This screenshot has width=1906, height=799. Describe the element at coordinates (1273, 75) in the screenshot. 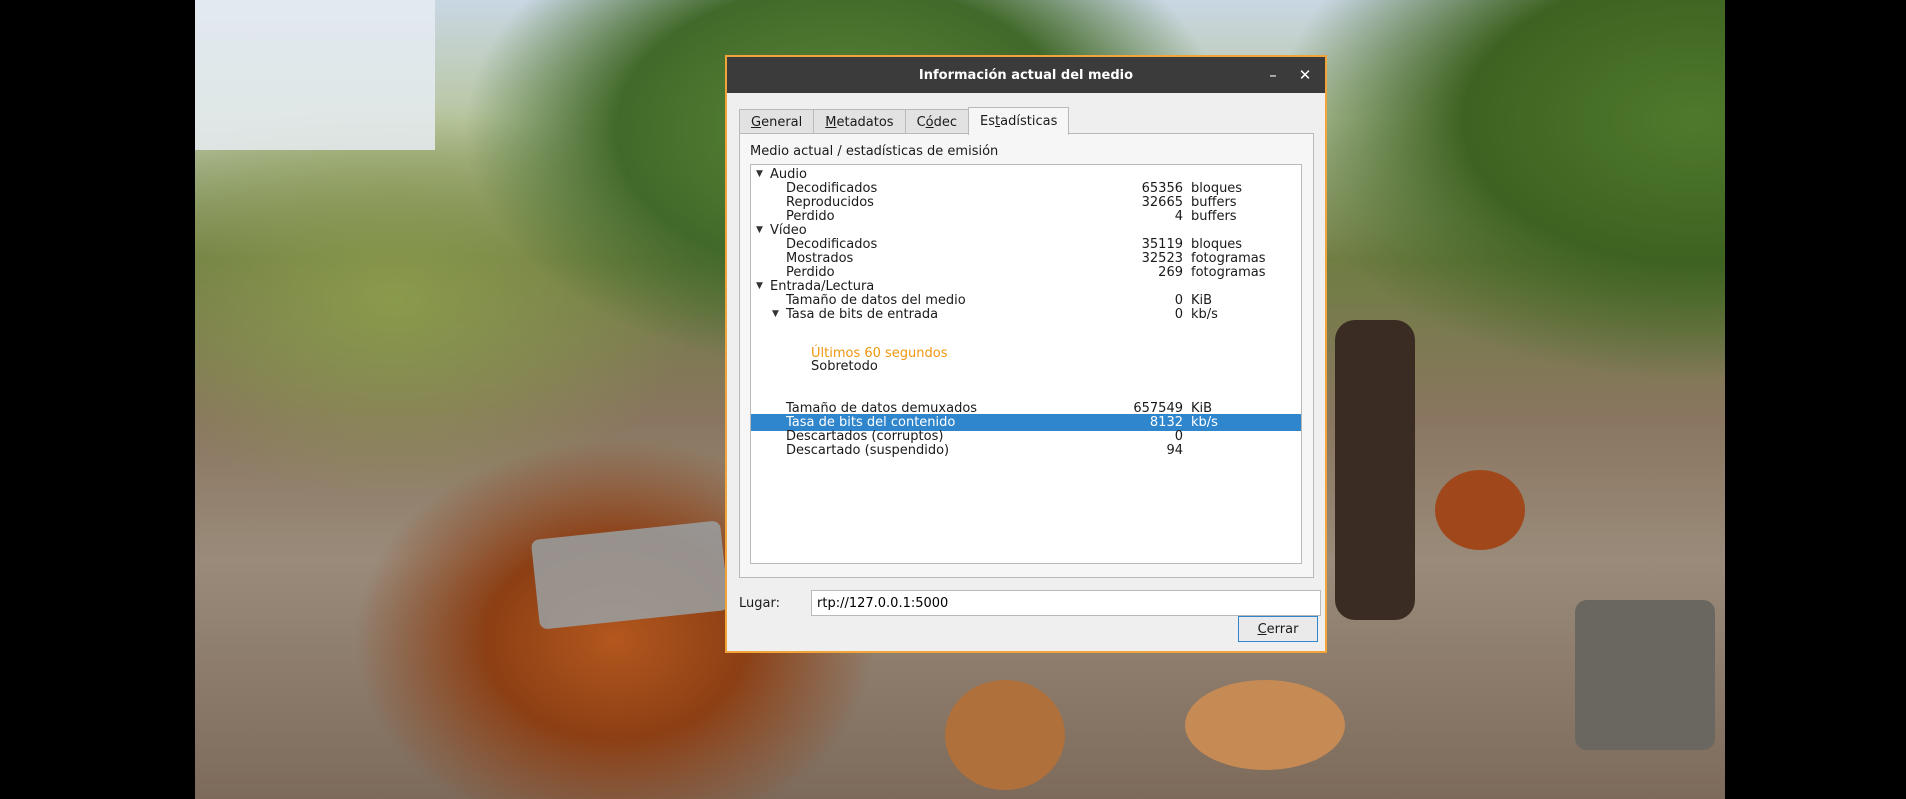

I see `minimize-button: –` at that location.